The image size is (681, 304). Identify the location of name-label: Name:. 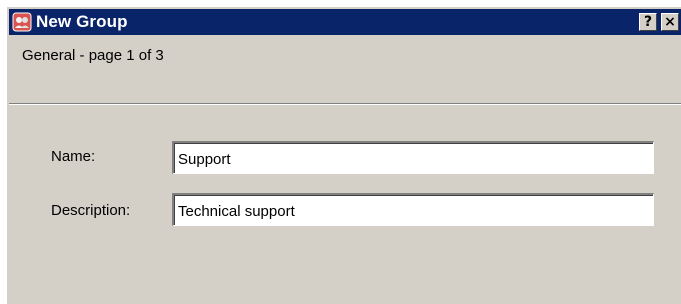
(73, 156).